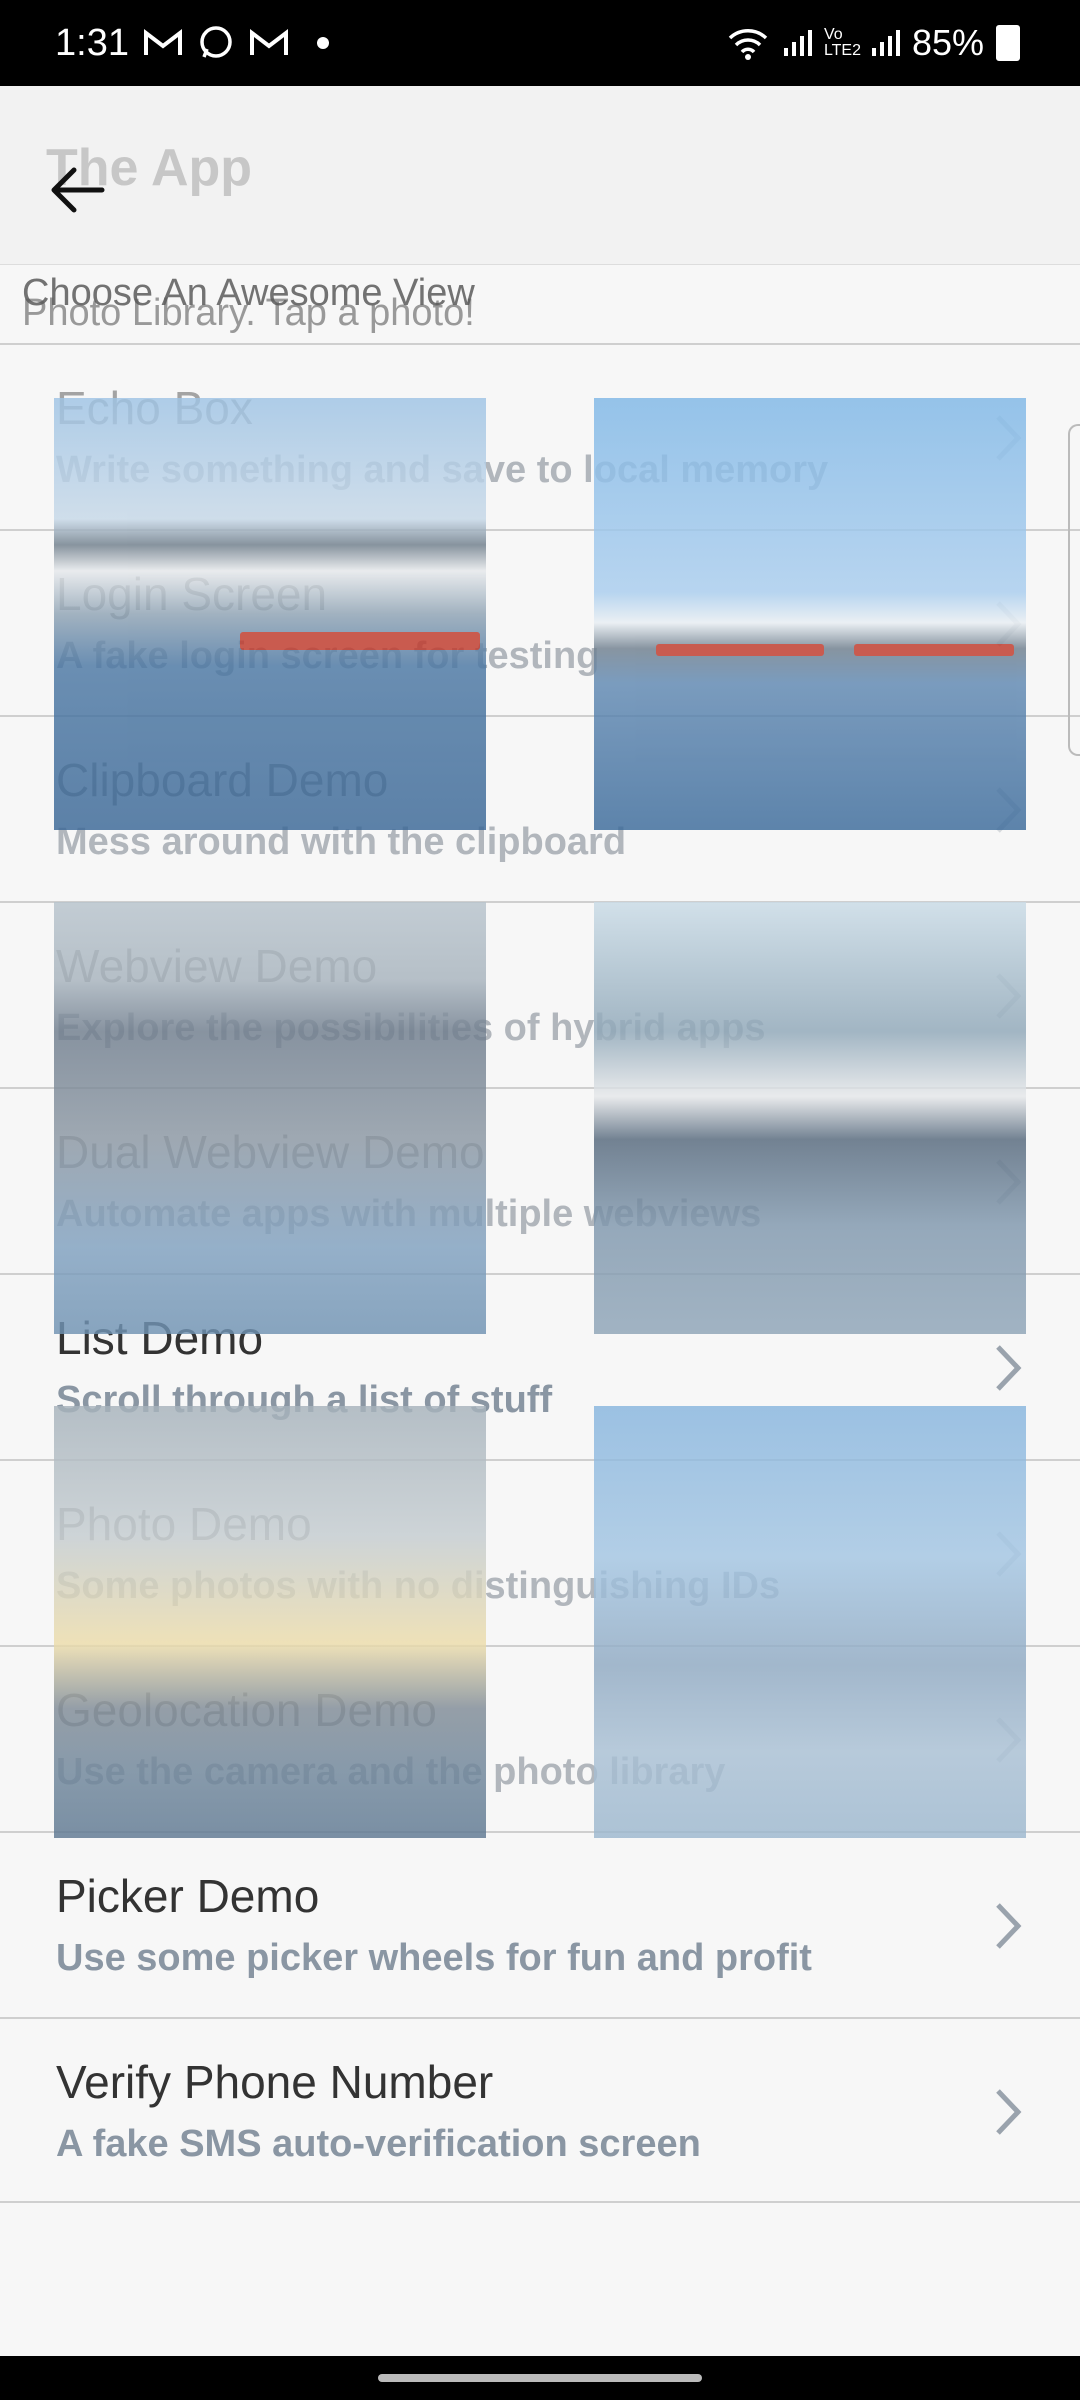 The width and height of the screenshot is (1080, 2400). Describe the element at coordinates (154, 408) in the screenshot. I see `item-title: Echo Box` at that location.